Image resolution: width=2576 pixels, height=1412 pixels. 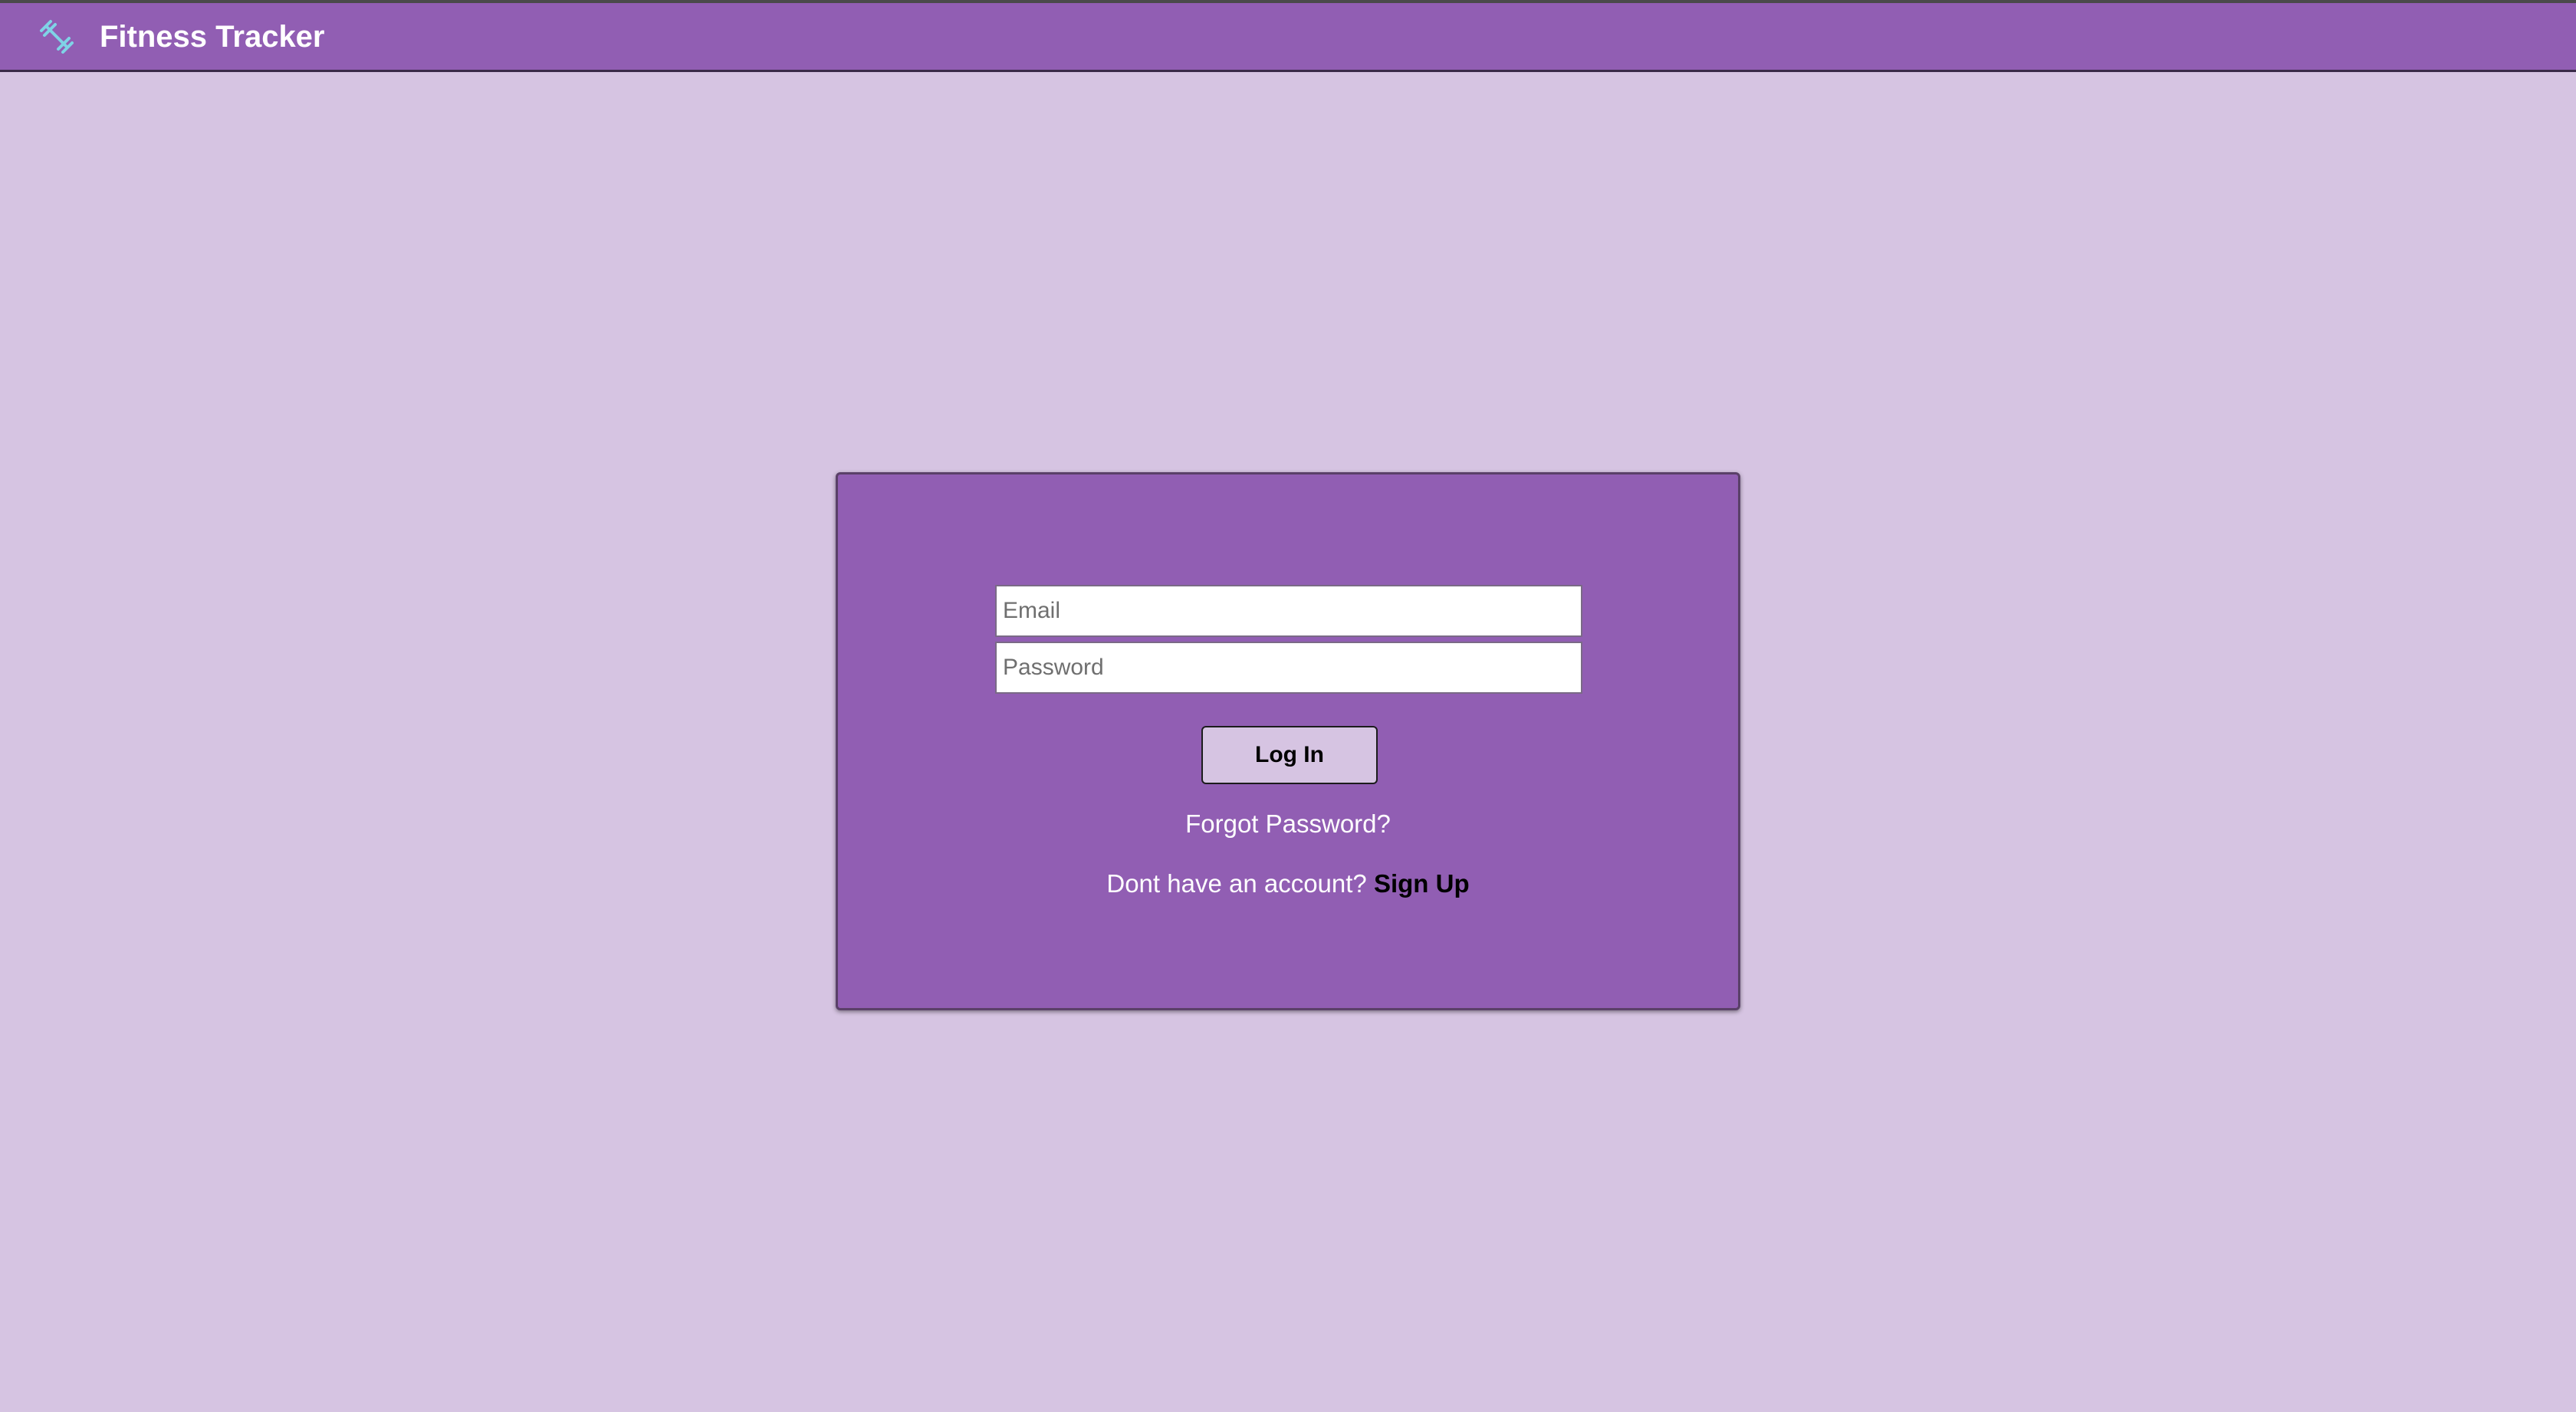 I want to click on signup-prompt: Dont have an account?, so click(x=1236, y=883).